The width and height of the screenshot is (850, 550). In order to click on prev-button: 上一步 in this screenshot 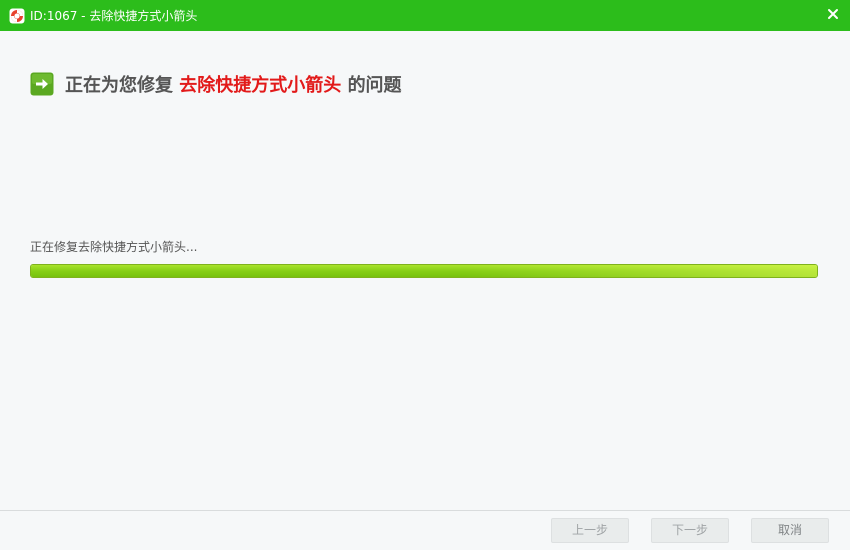, I will do `click(590, 530)`.